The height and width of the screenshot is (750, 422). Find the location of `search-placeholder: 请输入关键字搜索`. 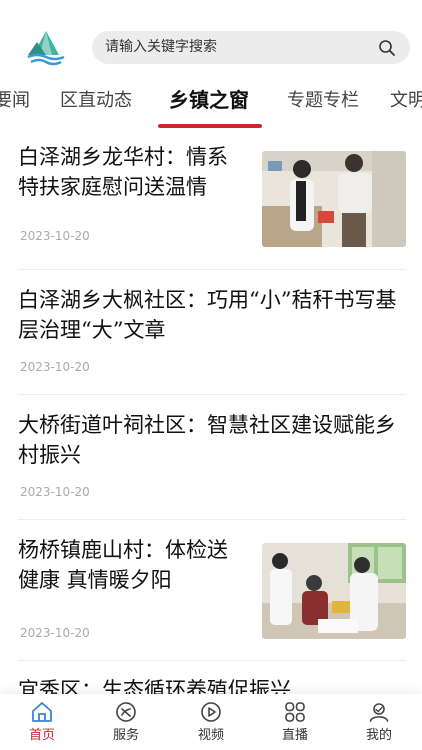

search-placeholder: 请输入关键字搜索 is located at coordinates (161, 47).